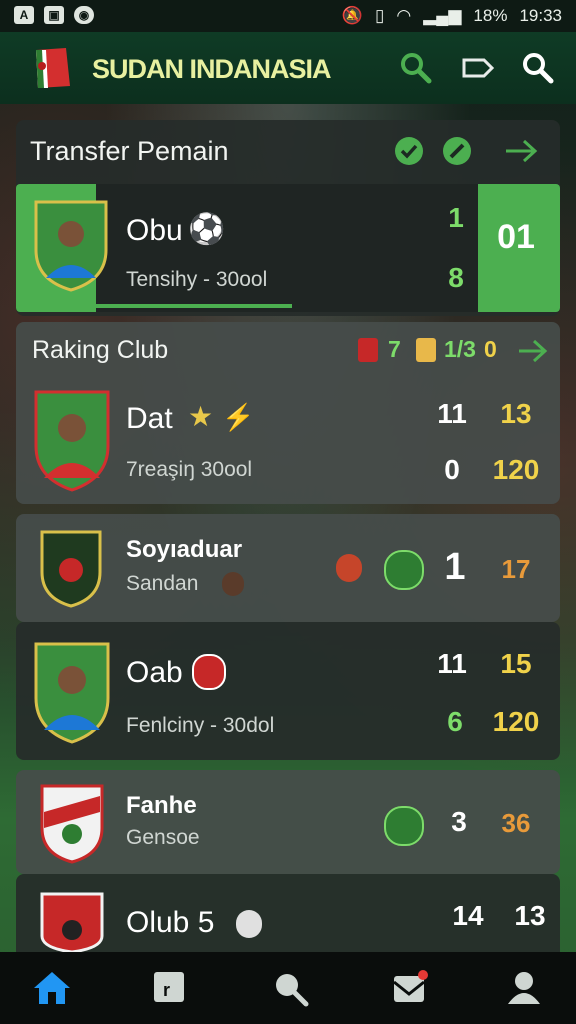 The image size is (576, 1024). Describe the element at coordinates (161, 805) in the screenshot. I see `row-name: Fanhe` at that location.